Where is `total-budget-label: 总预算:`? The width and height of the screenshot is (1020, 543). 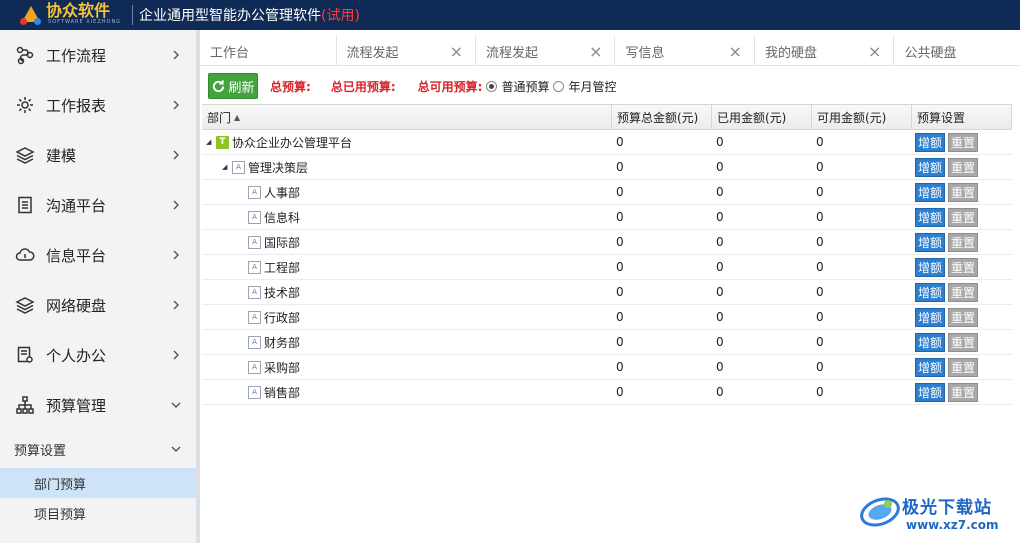
total-budget-label: 总预算: is located at coordinates (290, 86).